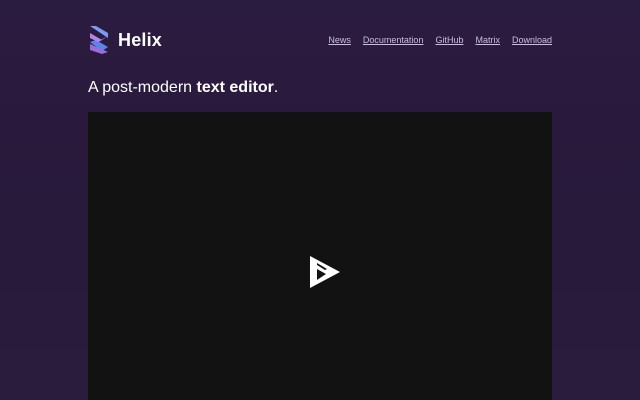 The height and width of the screenshot is (400, 640). What do you see at coordinates (140, 39) in the screenshot?
I see `brand-name: Helix` at bounding box center [140, 39].